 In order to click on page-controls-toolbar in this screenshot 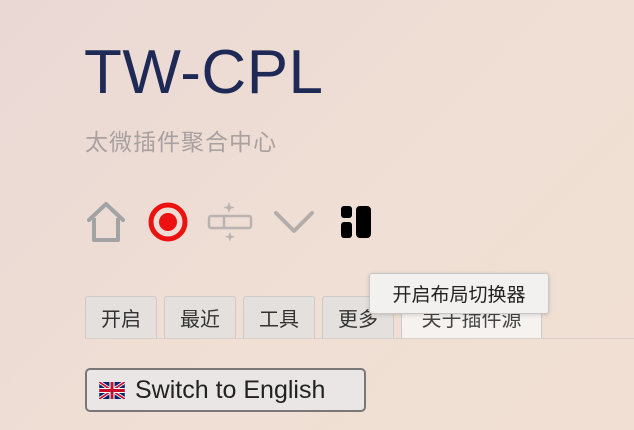, I will do `click(234, 222)`.